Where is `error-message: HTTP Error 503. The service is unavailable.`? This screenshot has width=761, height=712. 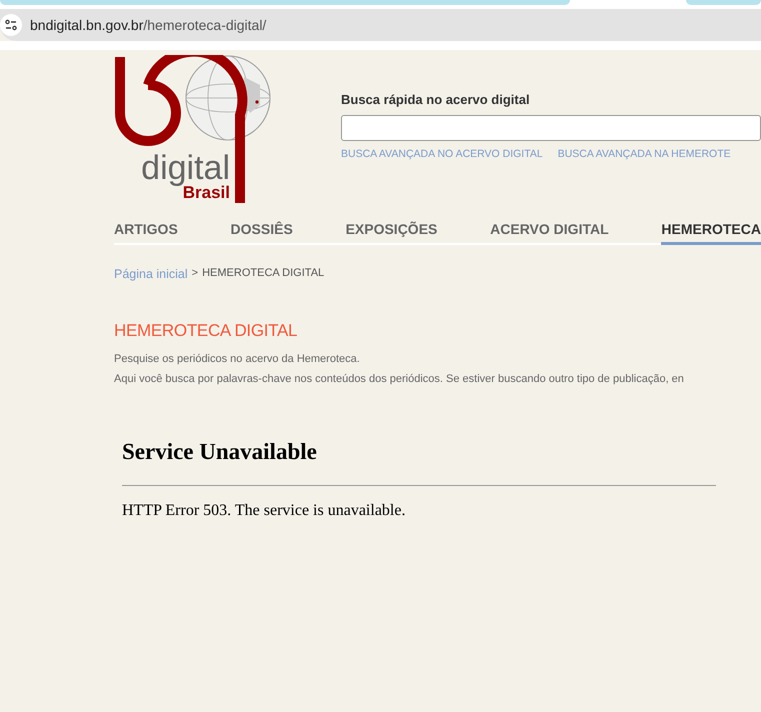 error-message: HTTP Error 503. The service is unavailable. is located at coordinates (264, 511).